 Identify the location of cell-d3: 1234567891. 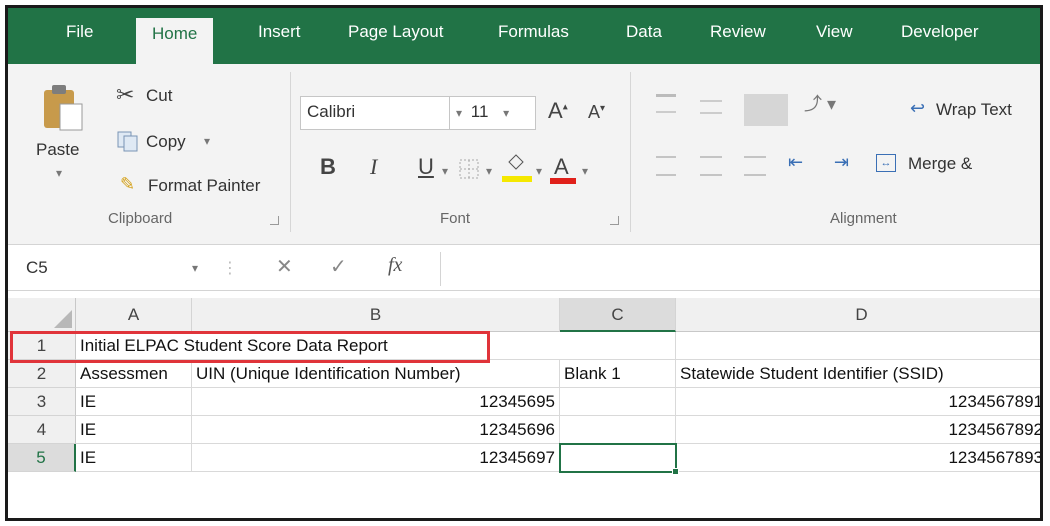
(858, 402).